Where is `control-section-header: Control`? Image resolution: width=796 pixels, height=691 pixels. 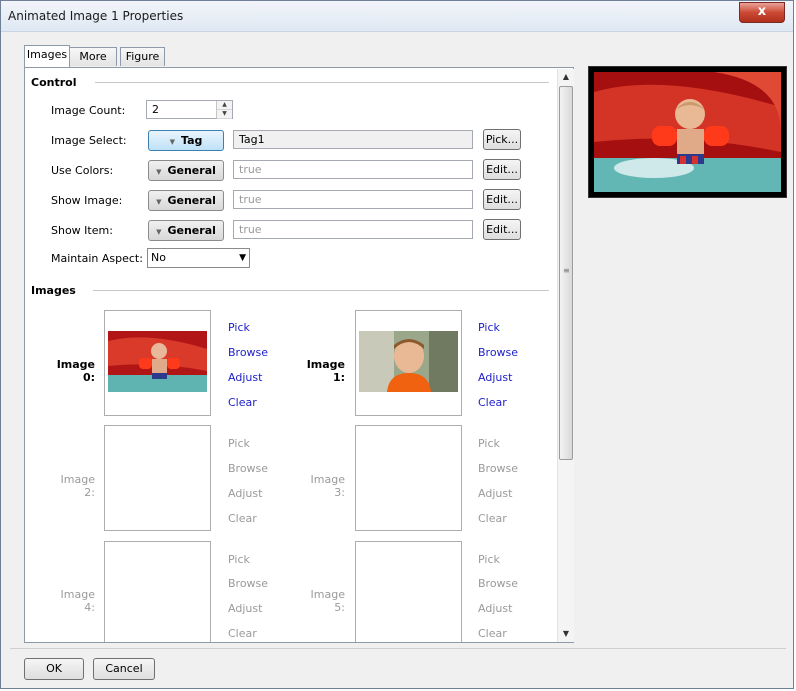 control-section-header: Control is located at coordinates (57, 82).